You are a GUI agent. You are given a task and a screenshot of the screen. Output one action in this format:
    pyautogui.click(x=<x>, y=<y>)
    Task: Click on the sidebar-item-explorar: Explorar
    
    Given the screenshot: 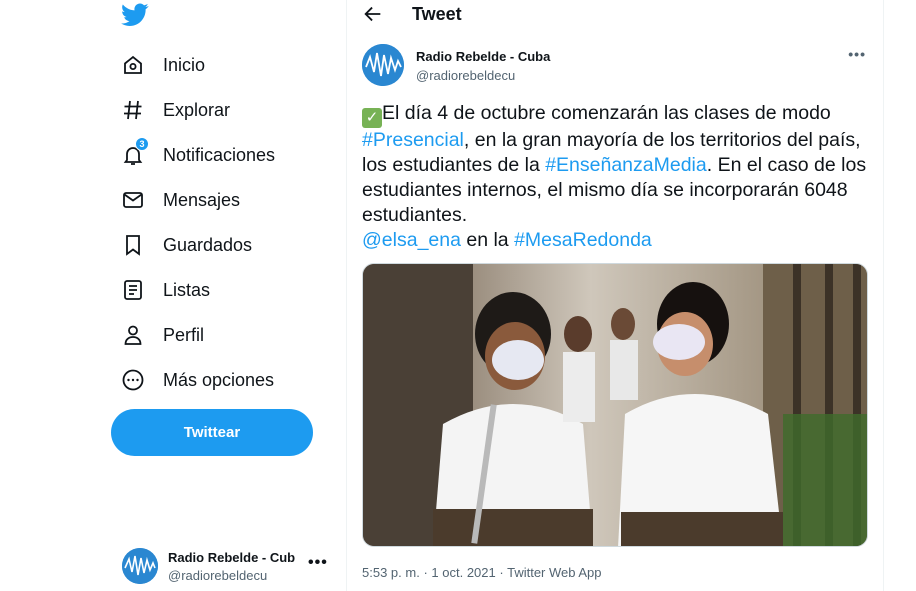 What is the action you would take?
    pyautogui.click(x=175, y=110)
    